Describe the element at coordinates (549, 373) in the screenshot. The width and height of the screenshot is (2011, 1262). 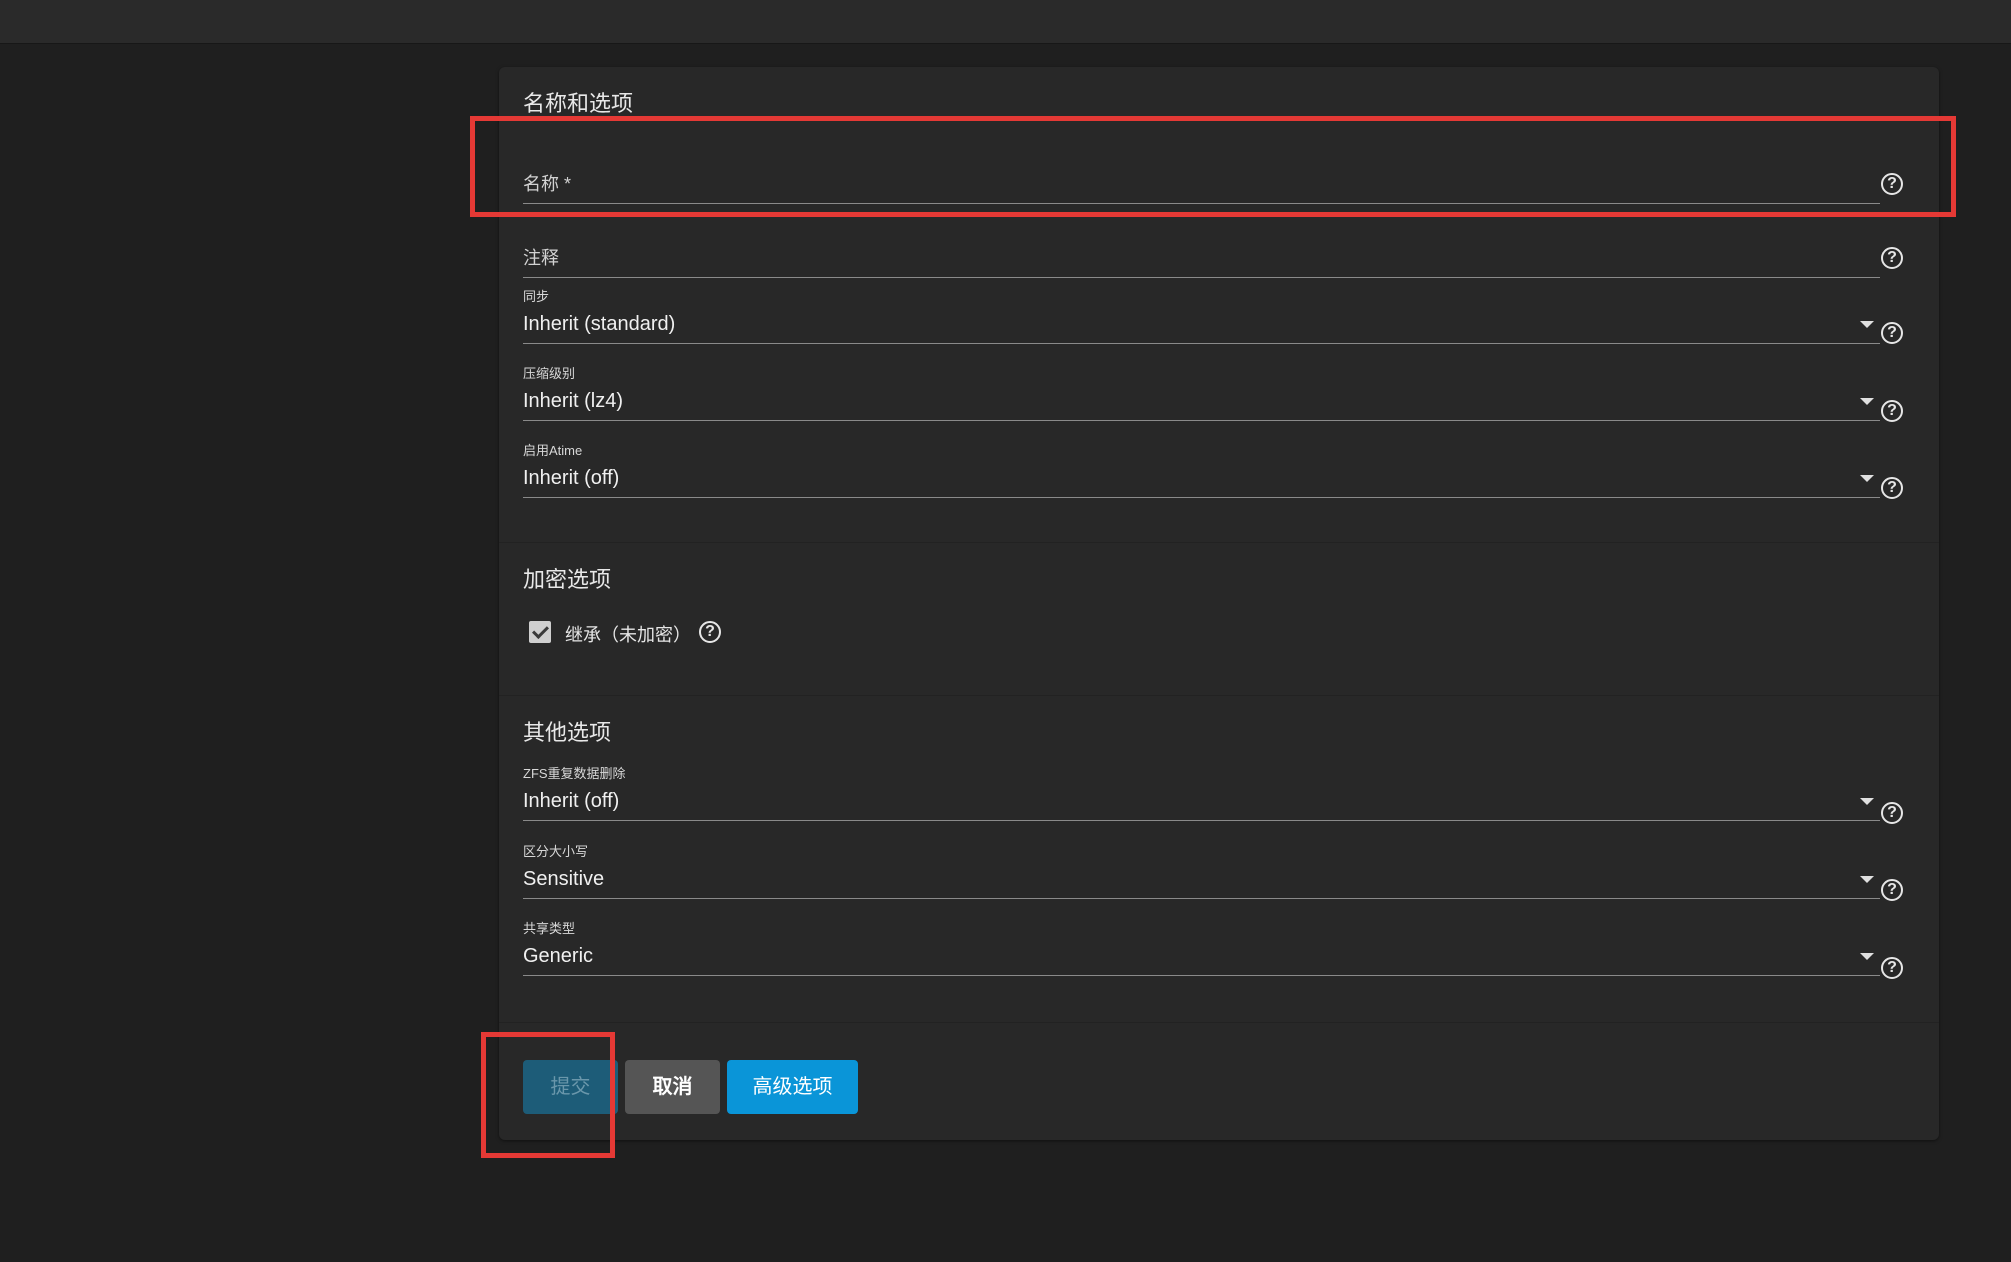
I see `compression-label: 压缩级别` at that location.